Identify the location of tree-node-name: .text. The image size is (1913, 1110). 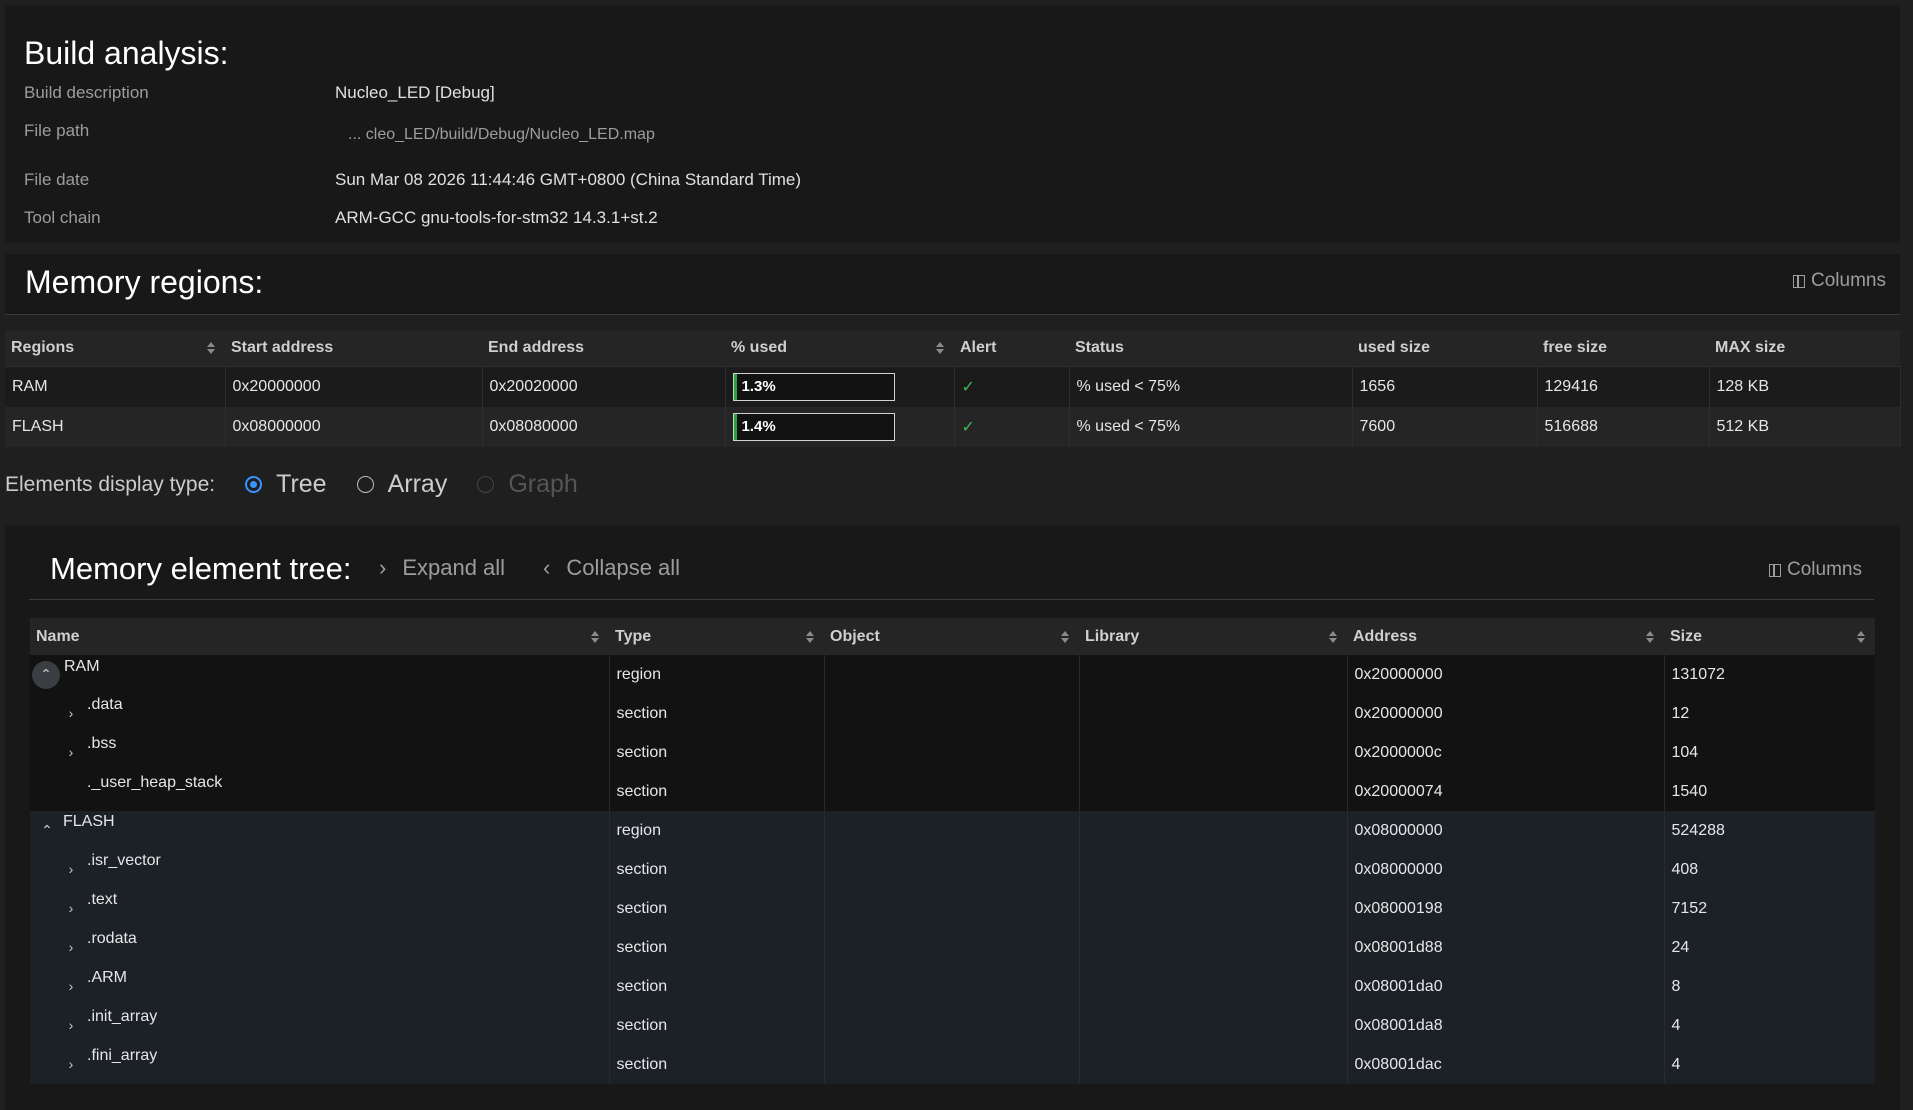
(102, 900).